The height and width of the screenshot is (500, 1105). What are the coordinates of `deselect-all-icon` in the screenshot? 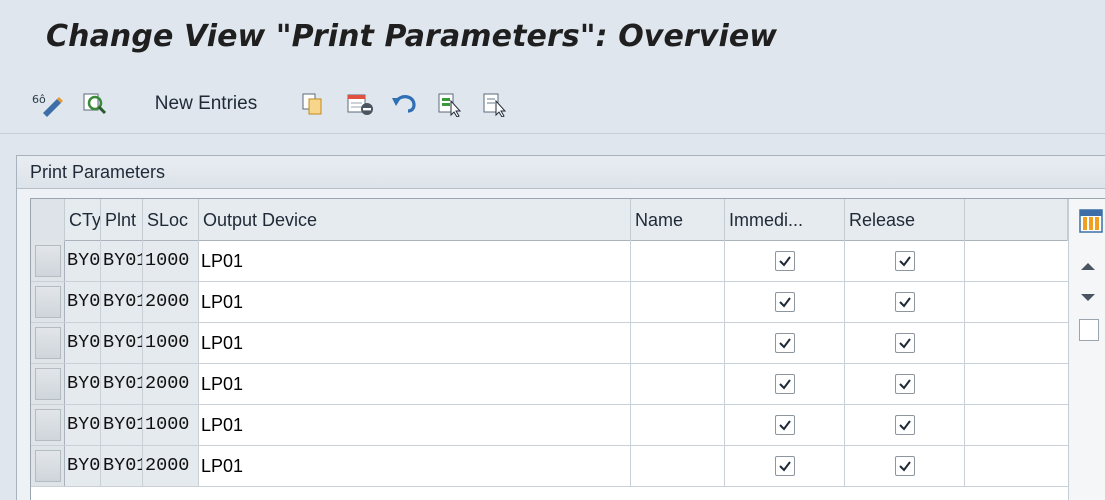 It's located at (495, 105).